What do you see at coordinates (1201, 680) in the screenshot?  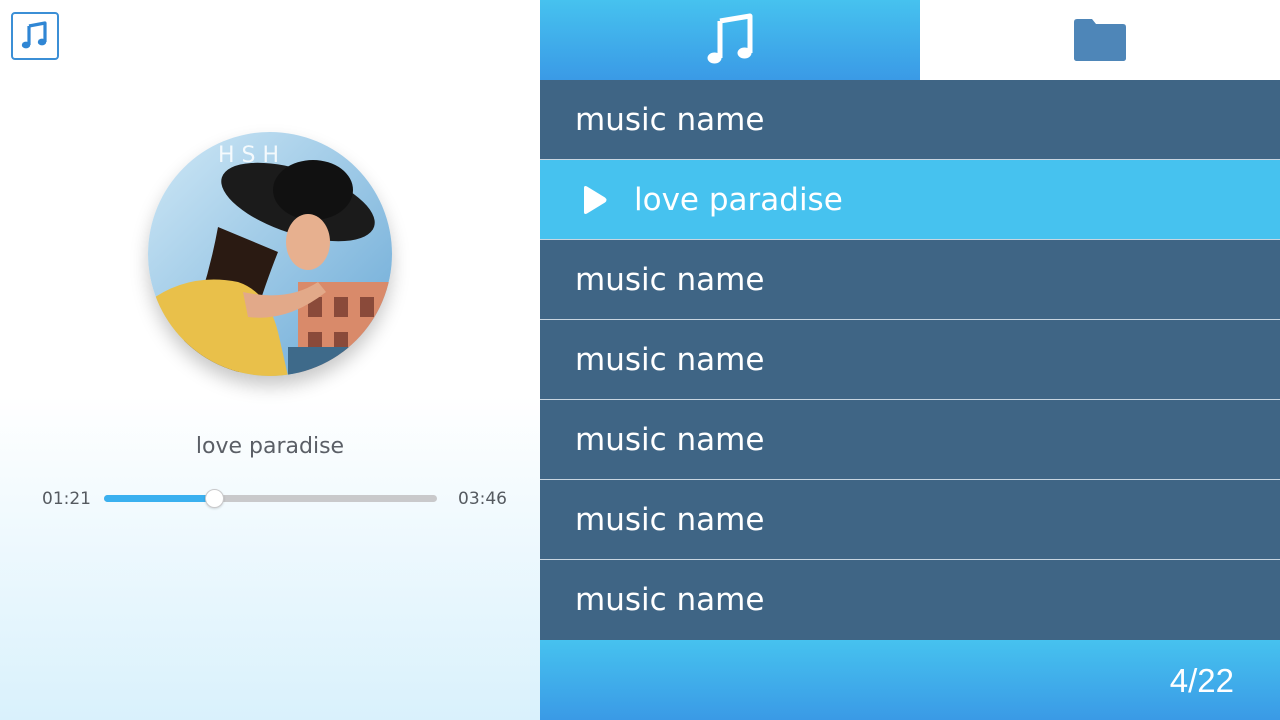 I see `page-count: 4/22` at bounding box center [1201, 680].